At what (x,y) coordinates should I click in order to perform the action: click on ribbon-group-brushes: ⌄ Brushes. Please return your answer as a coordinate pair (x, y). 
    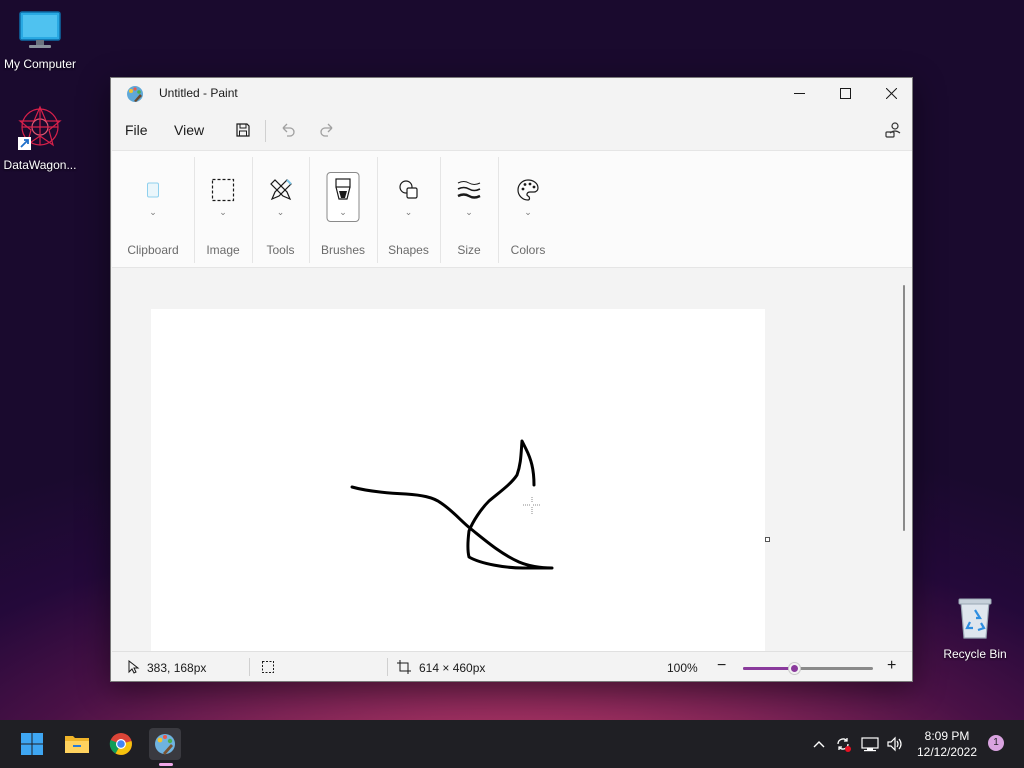
    Looking at the image, I should click on (343, 210).